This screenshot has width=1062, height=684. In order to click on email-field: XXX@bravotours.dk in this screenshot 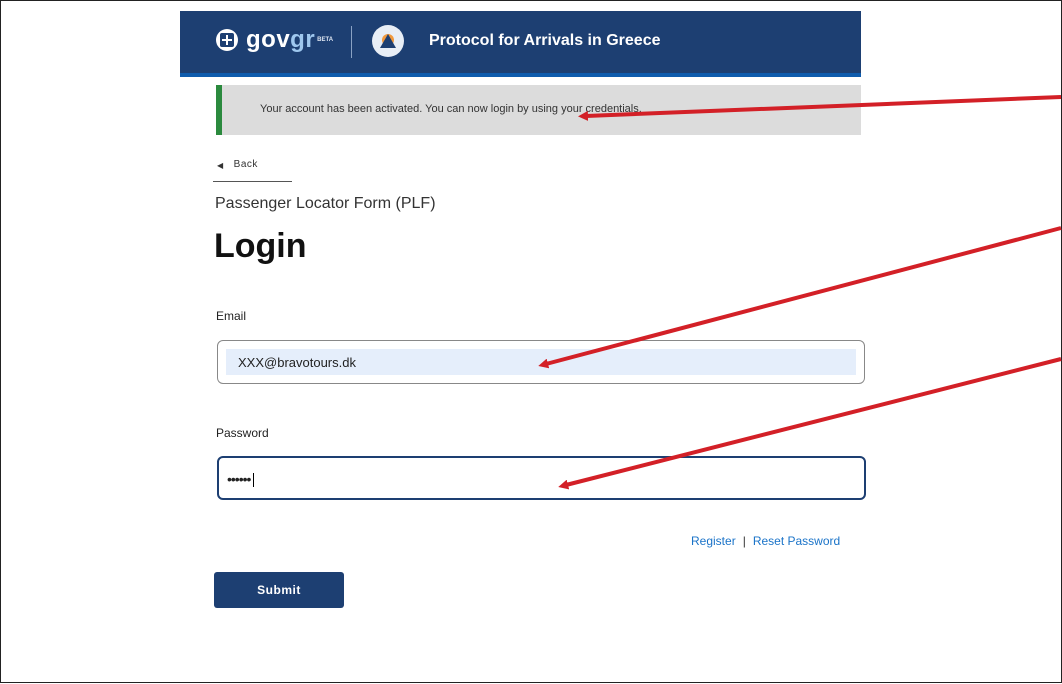, I will do `click(541, 362)`.